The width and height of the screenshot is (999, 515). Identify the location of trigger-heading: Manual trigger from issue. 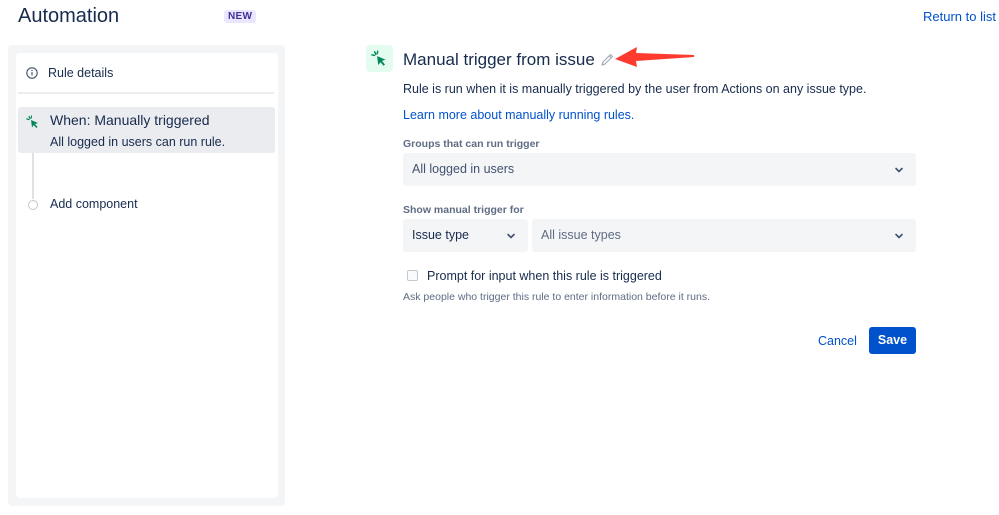
(499, 59).